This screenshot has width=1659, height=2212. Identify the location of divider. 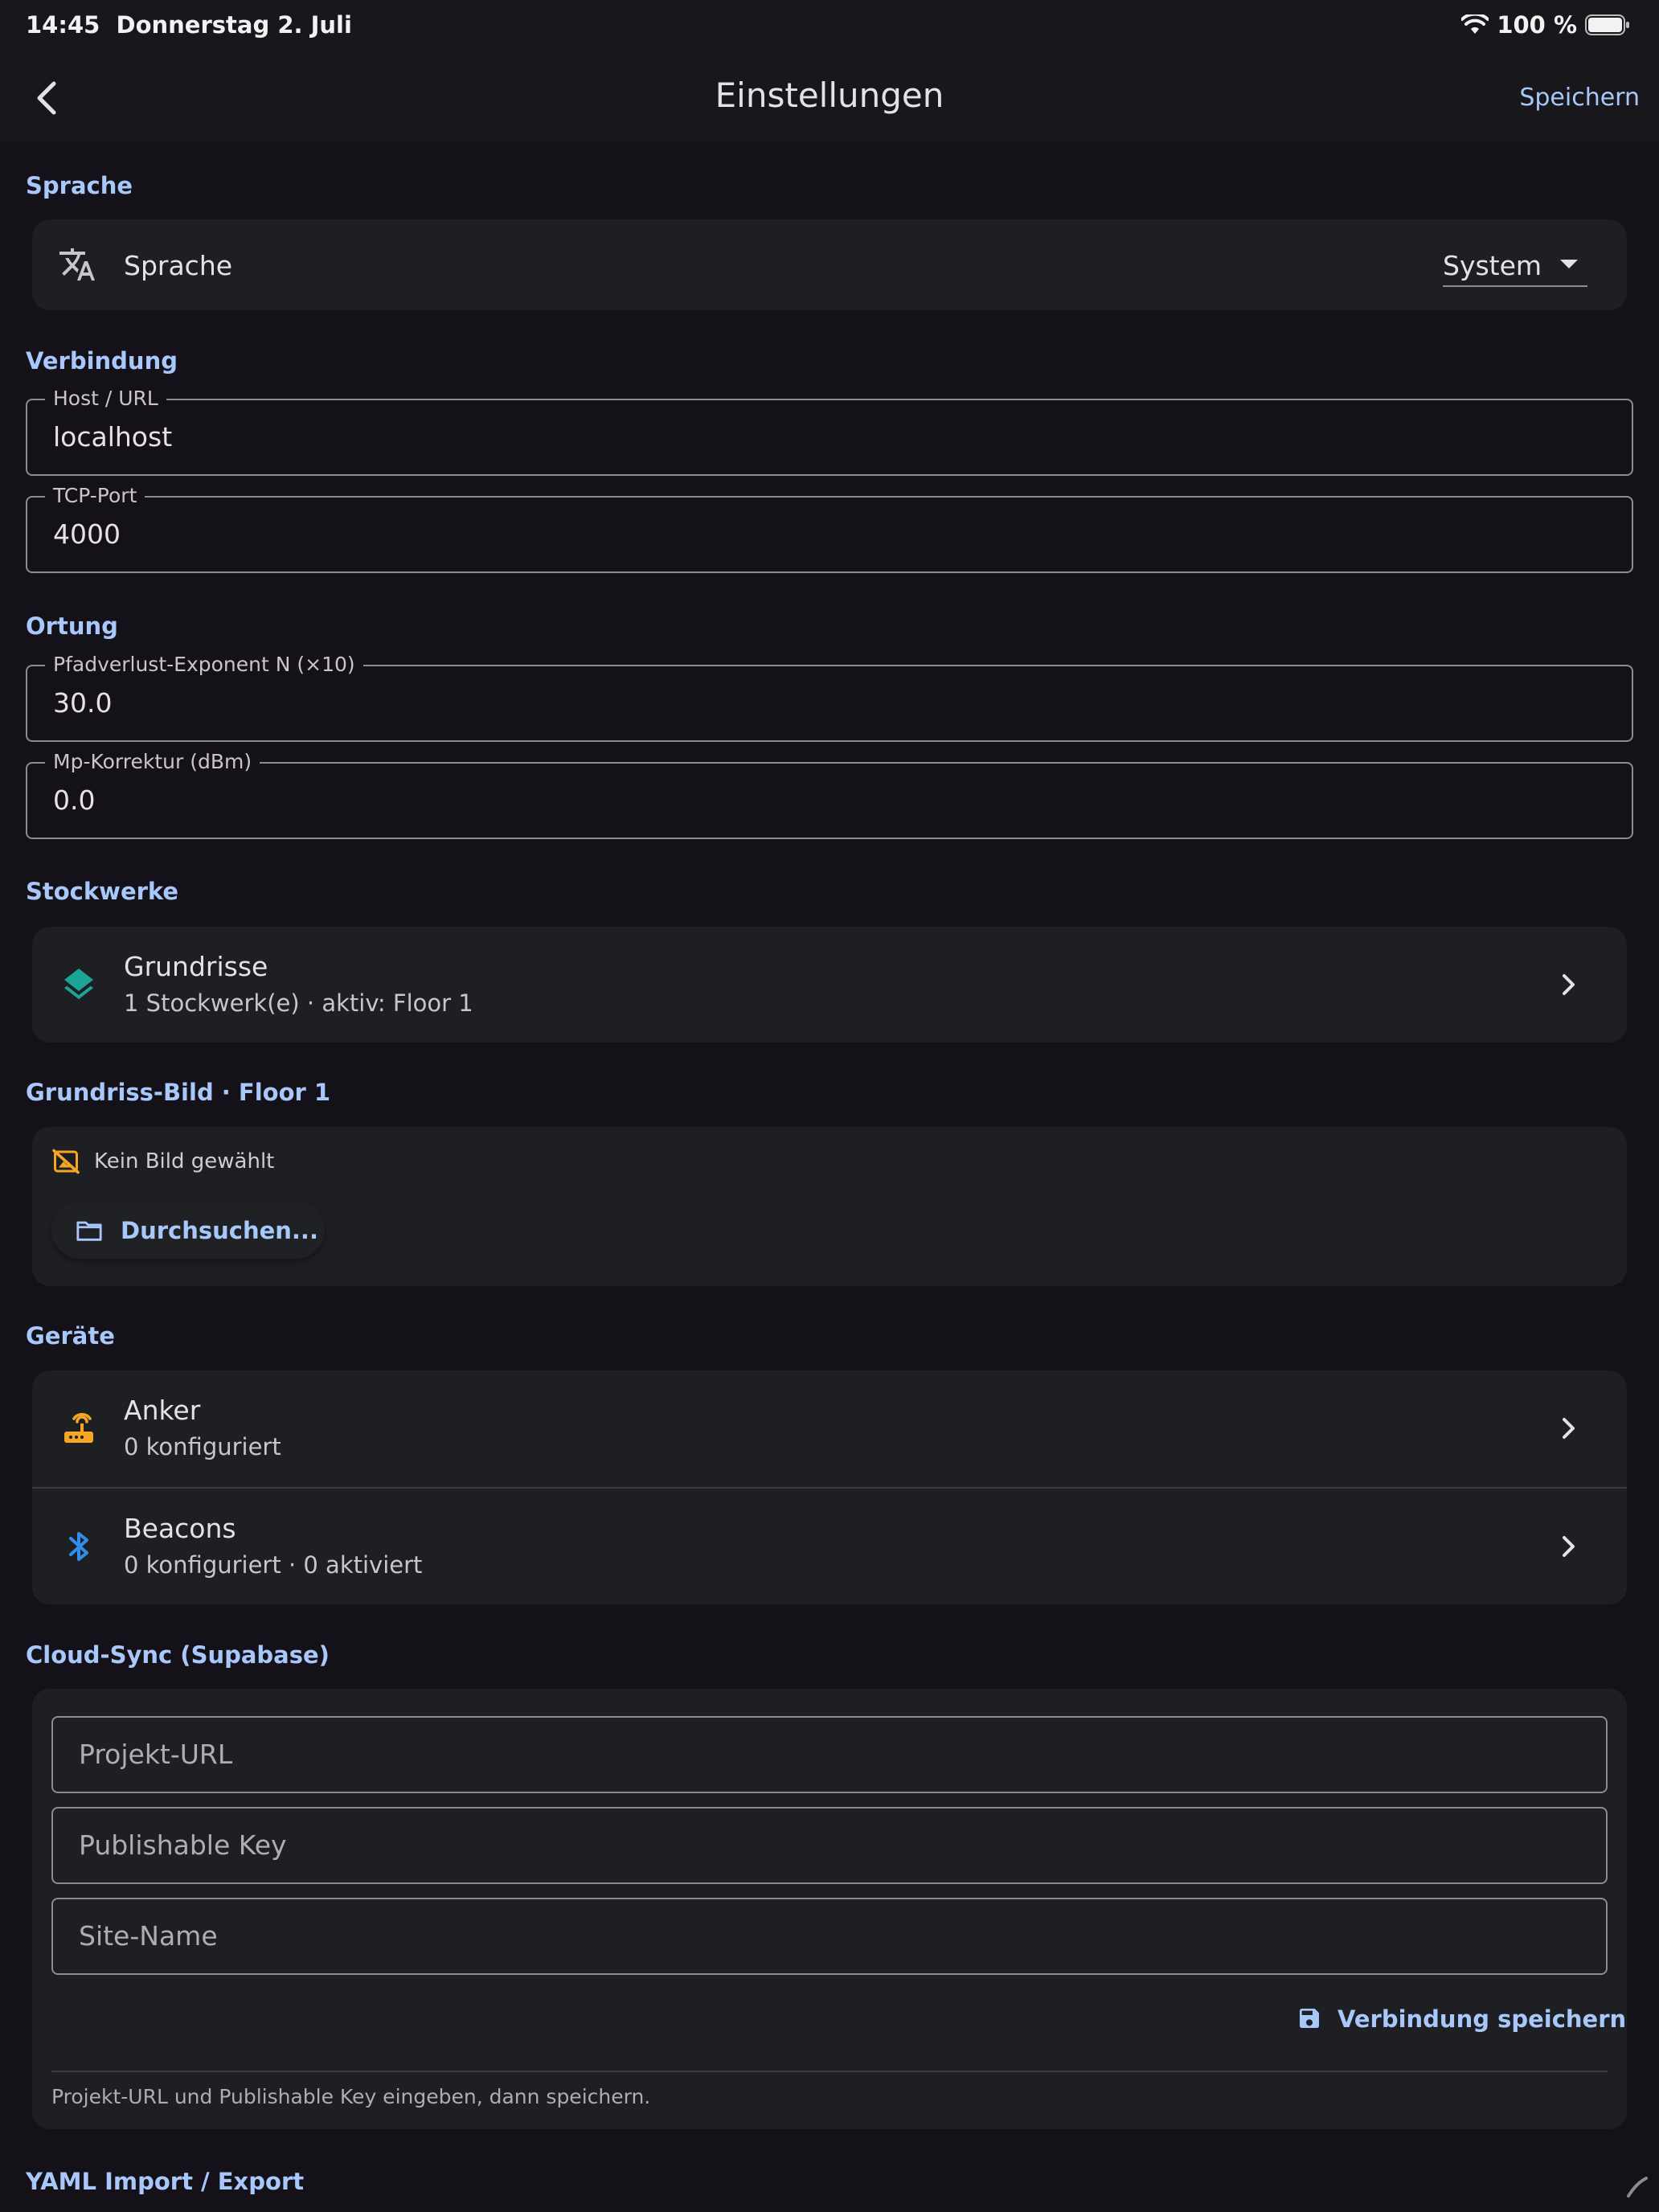
(829, 2071).